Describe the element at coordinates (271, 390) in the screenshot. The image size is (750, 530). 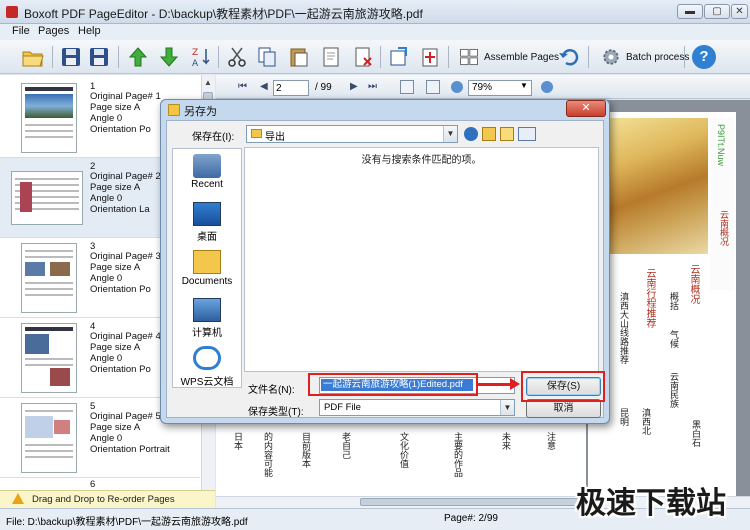
I see `filename-label: 文件名(N):` at that location.